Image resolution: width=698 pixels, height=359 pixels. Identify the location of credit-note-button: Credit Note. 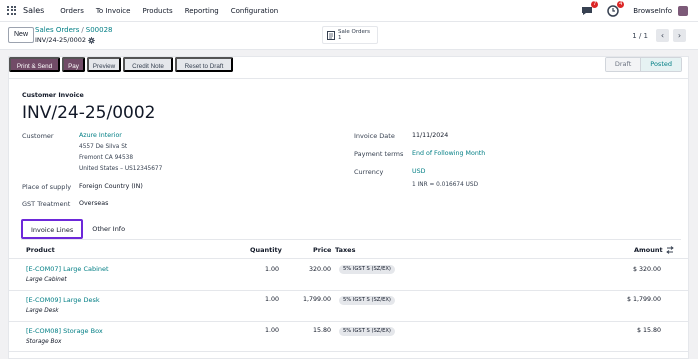
(148, 64).